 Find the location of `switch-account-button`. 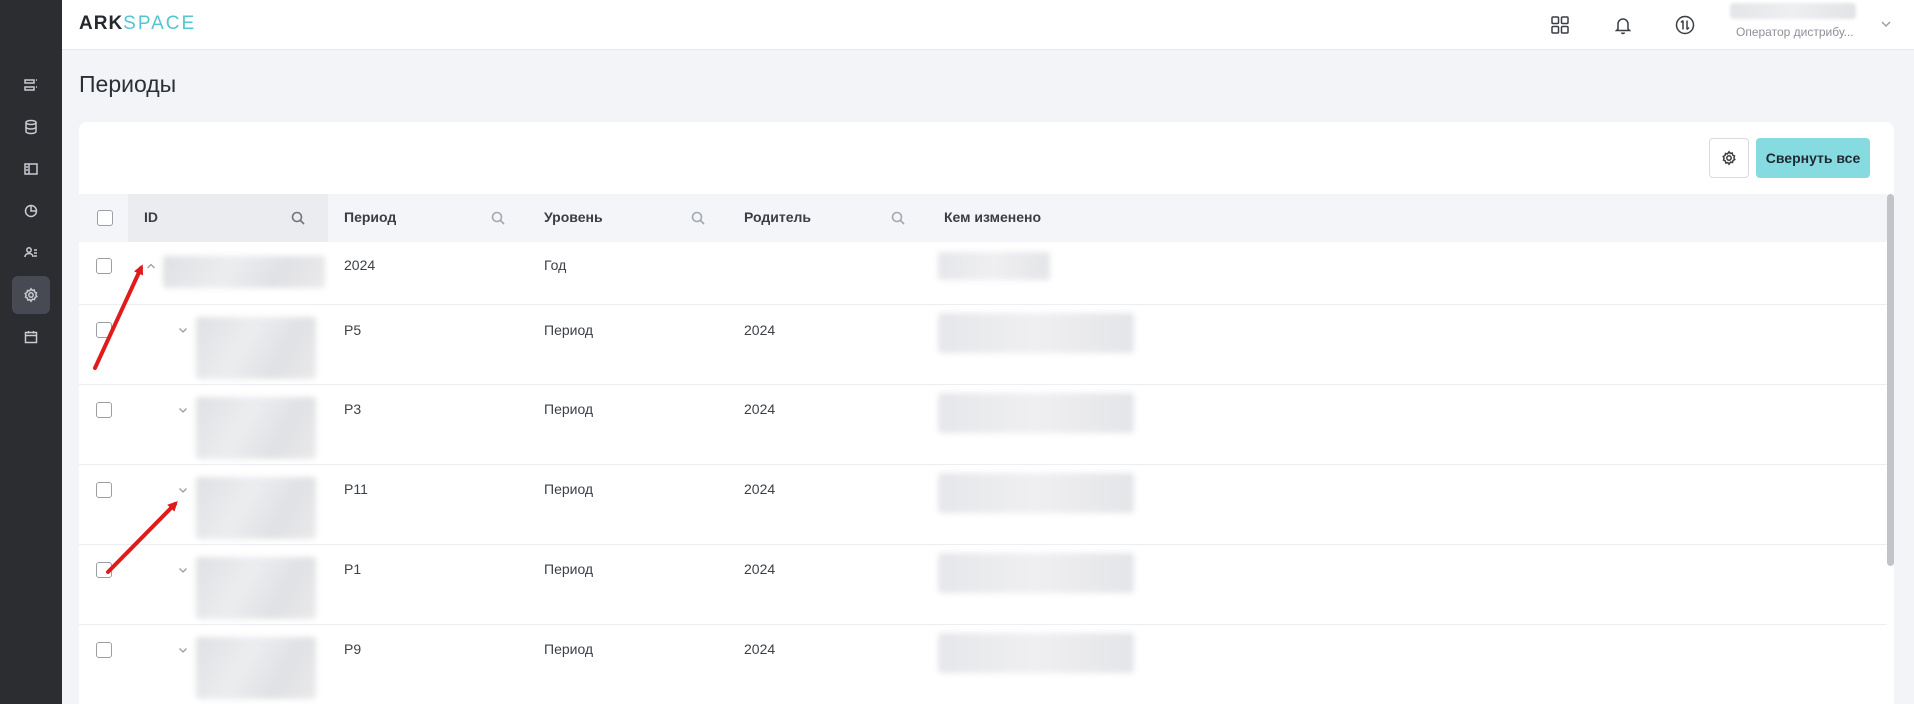

switch-account-button is located at coordinates (1685, 25).